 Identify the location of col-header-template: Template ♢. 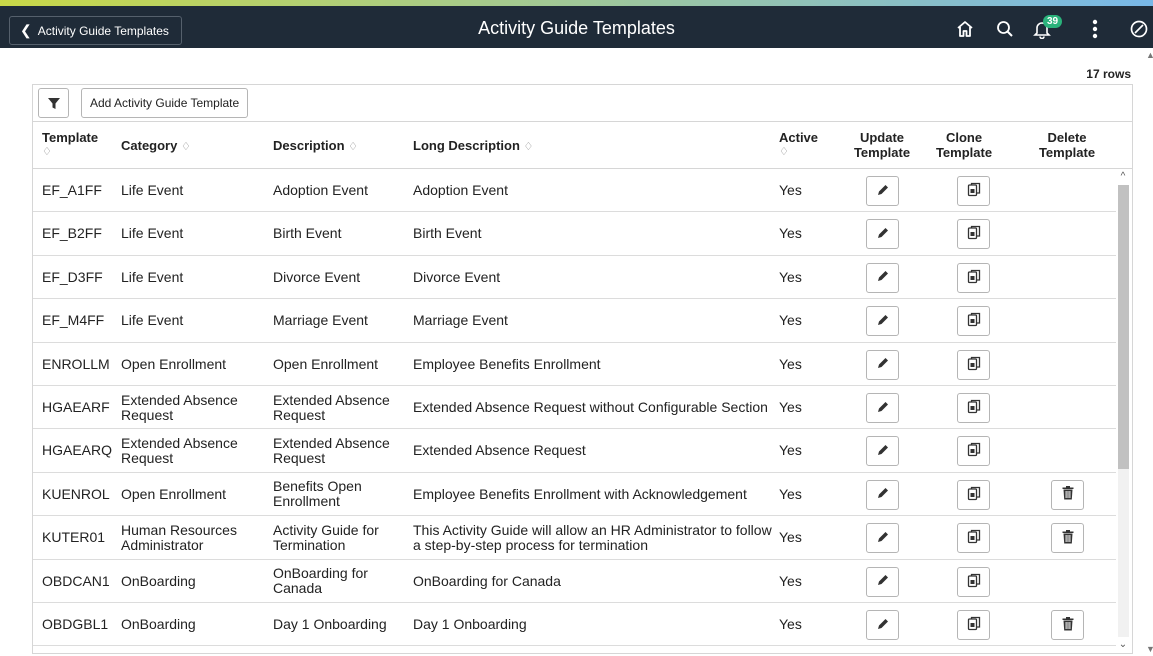
(70, 145).